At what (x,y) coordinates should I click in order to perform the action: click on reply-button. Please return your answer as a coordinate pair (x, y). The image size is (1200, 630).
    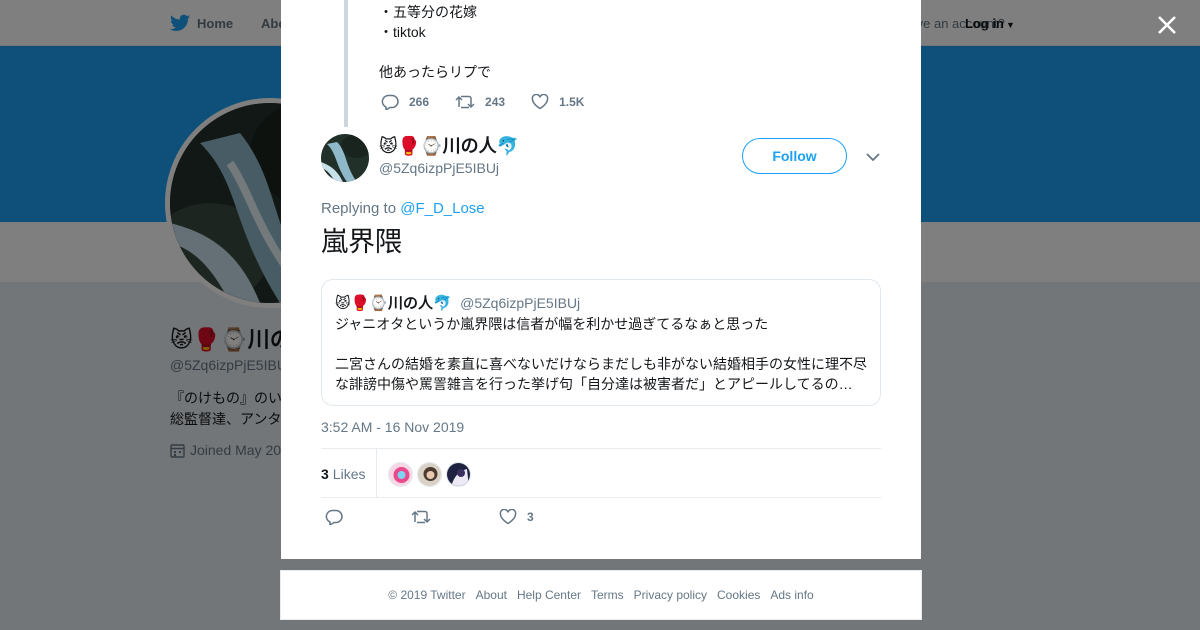
    Looking at the image, I should click on (339, 517).